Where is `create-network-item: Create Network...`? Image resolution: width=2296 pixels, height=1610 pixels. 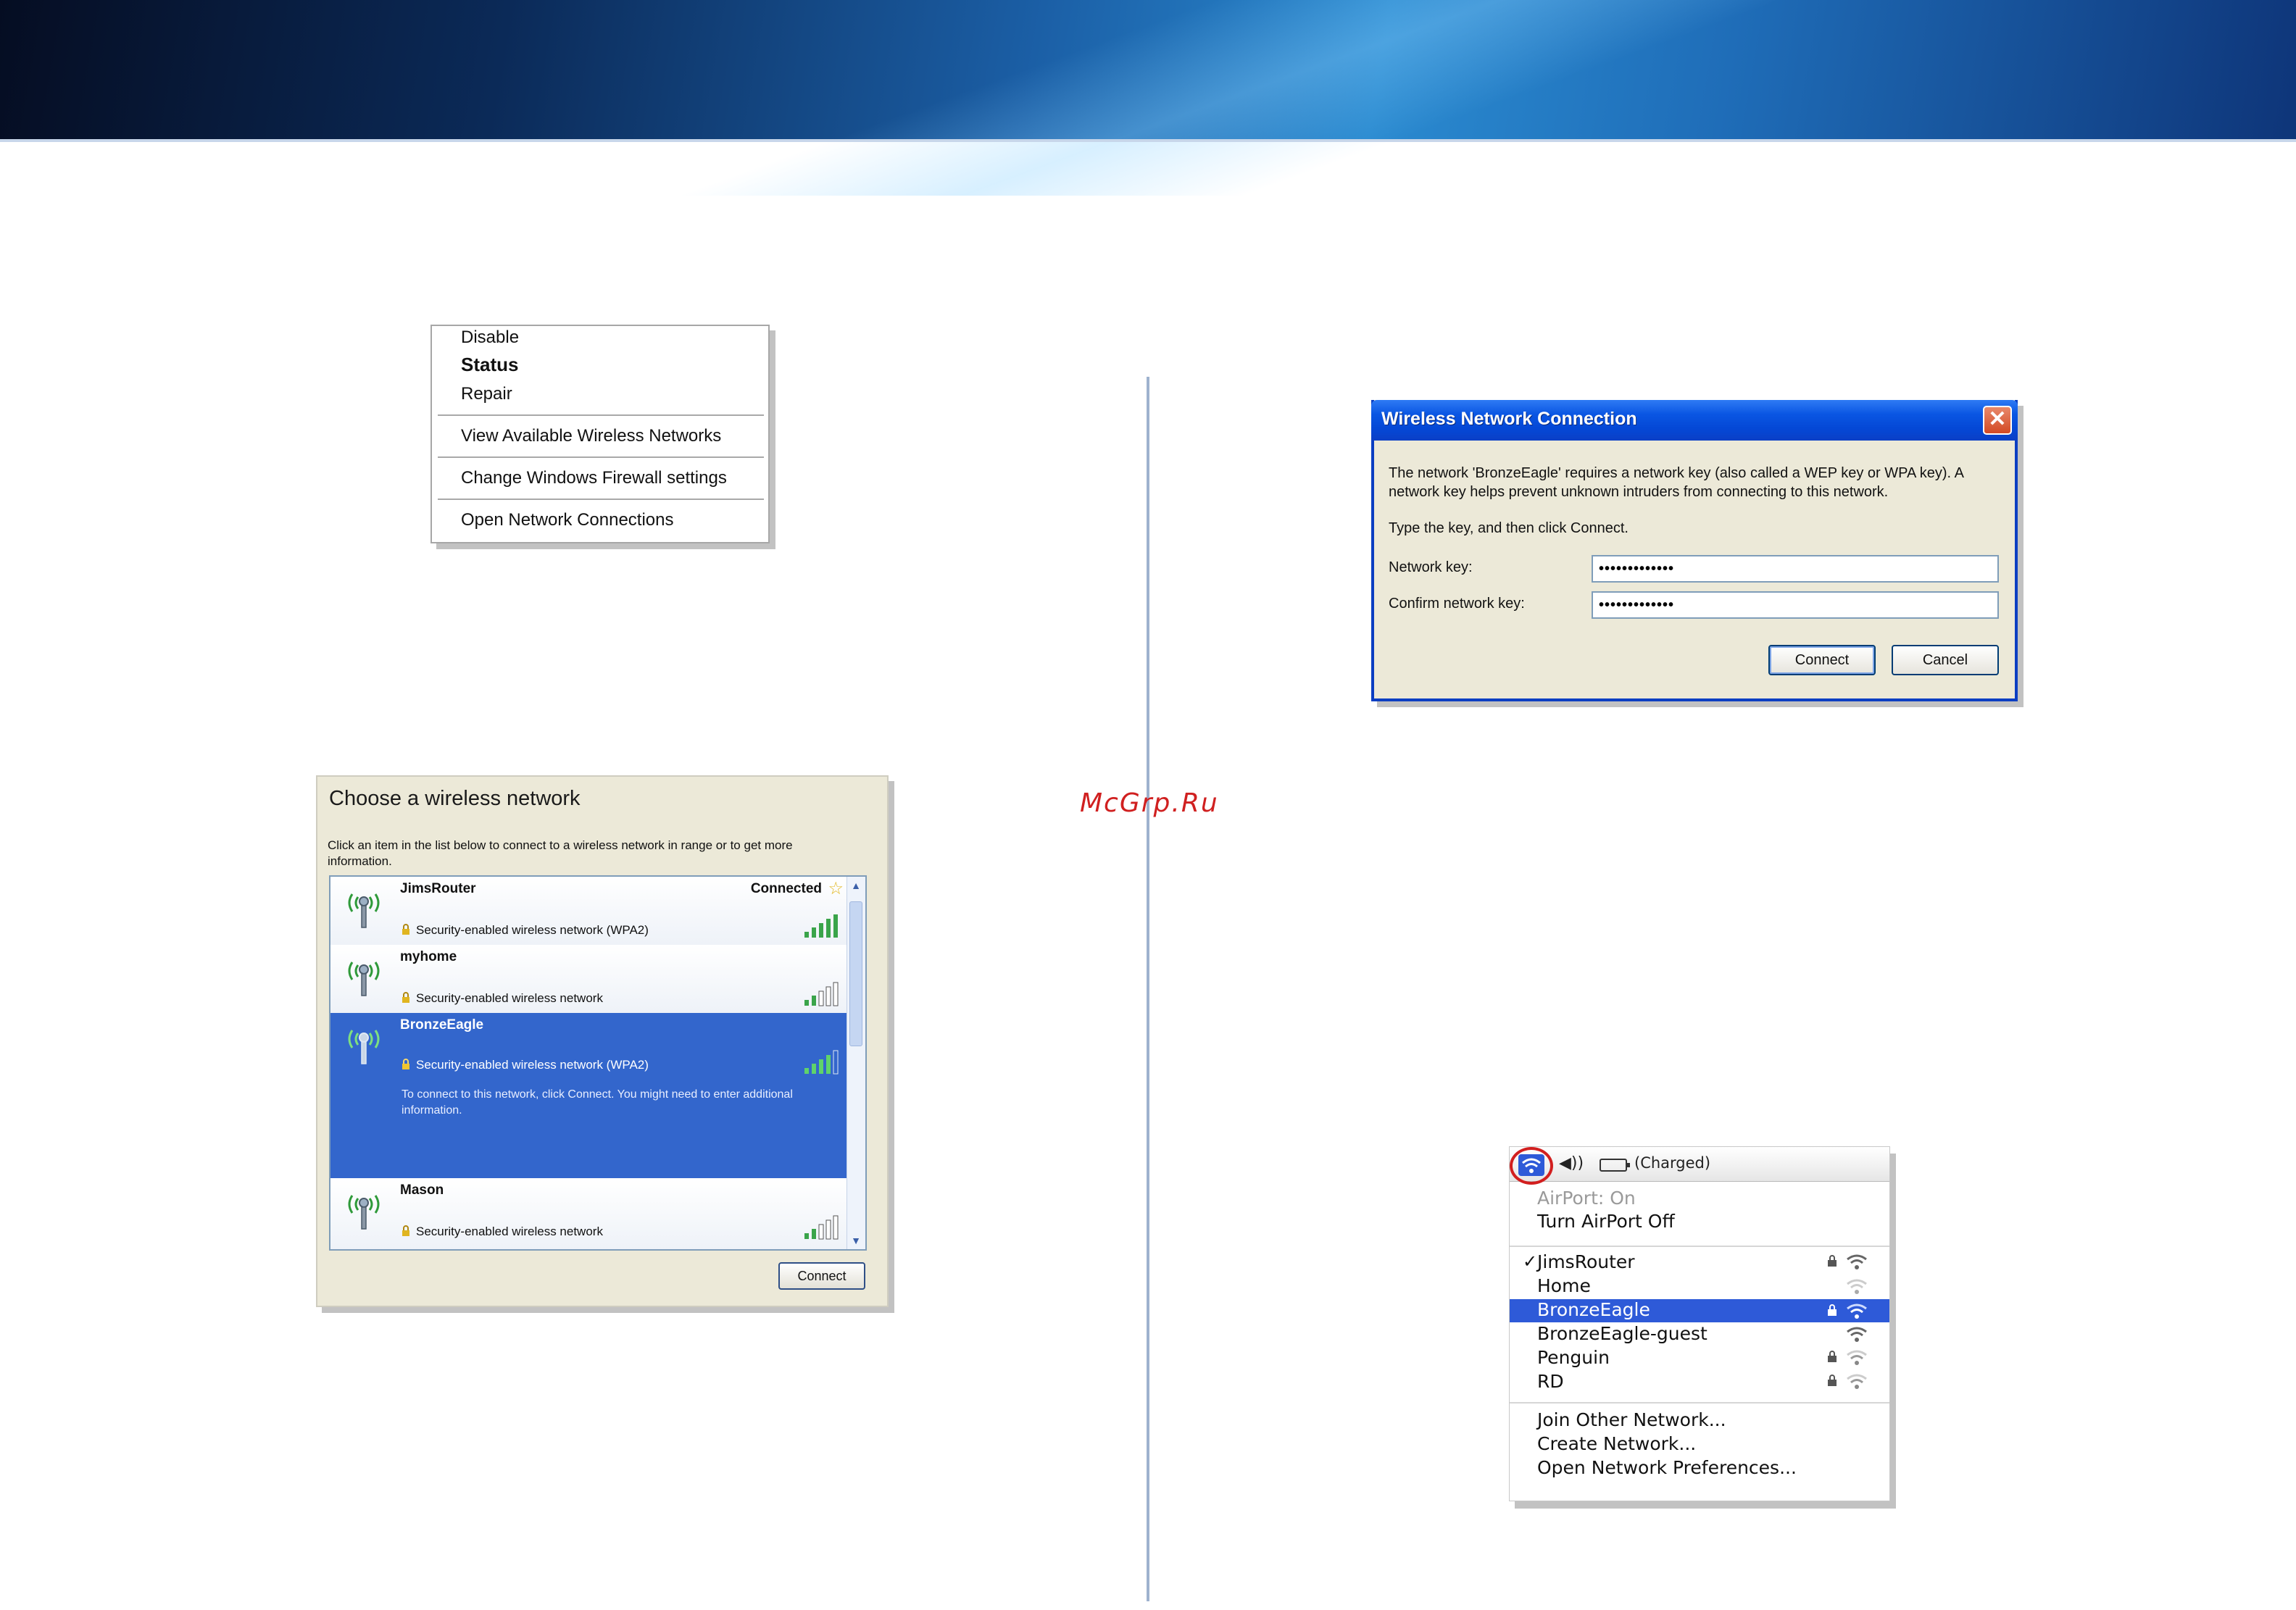
create-network-item: Create Network... is located at coordinates (1616, 1443).